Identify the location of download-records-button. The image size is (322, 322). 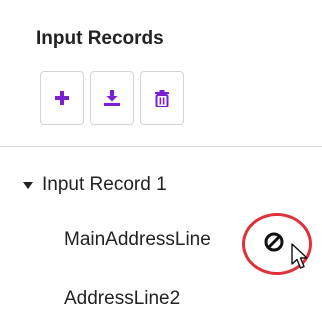
(112, 98).